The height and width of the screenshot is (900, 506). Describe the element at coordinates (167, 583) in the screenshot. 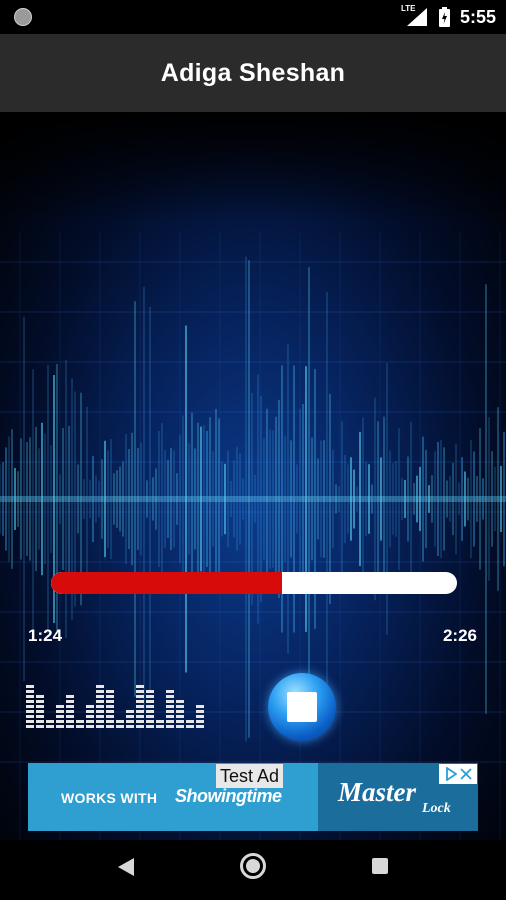

I see `progress-fill` at that location.